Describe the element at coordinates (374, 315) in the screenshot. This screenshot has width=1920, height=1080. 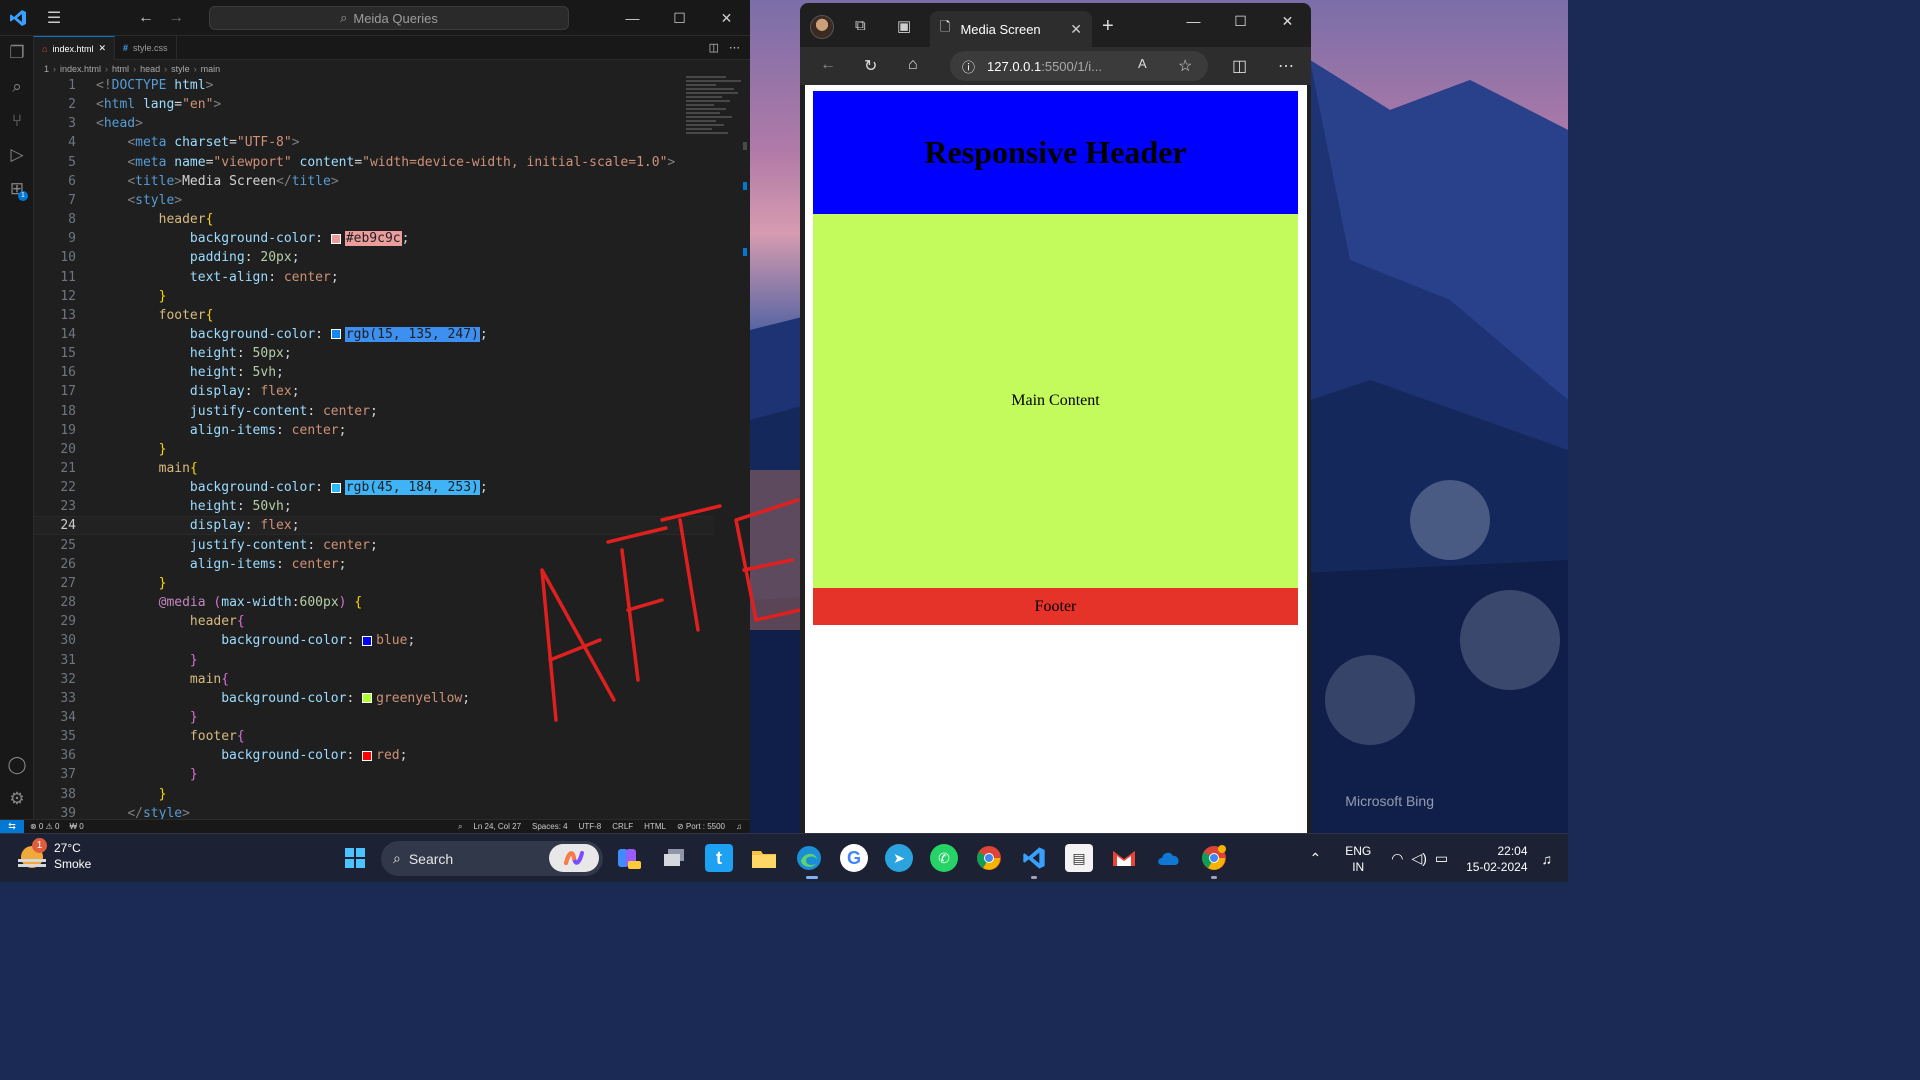
I see `code-line: 13 footer{` at that location.